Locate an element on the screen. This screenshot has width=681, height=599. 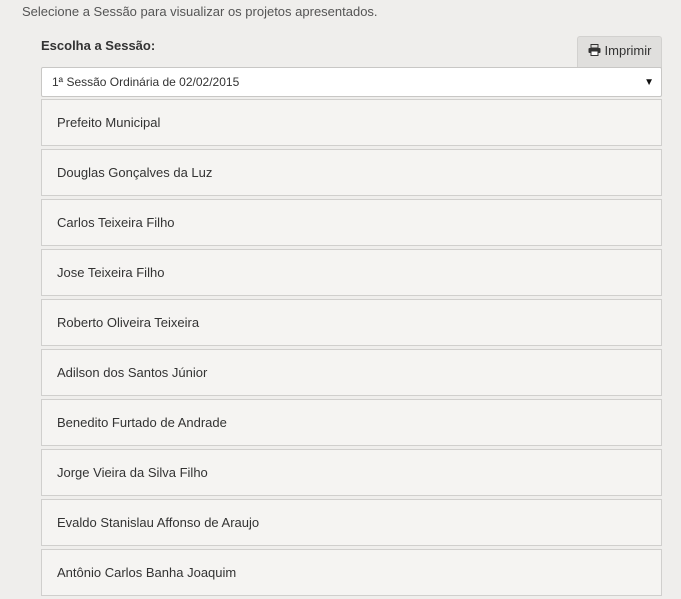
print-button-label: Imprimir is located at coordinates (628, 50).